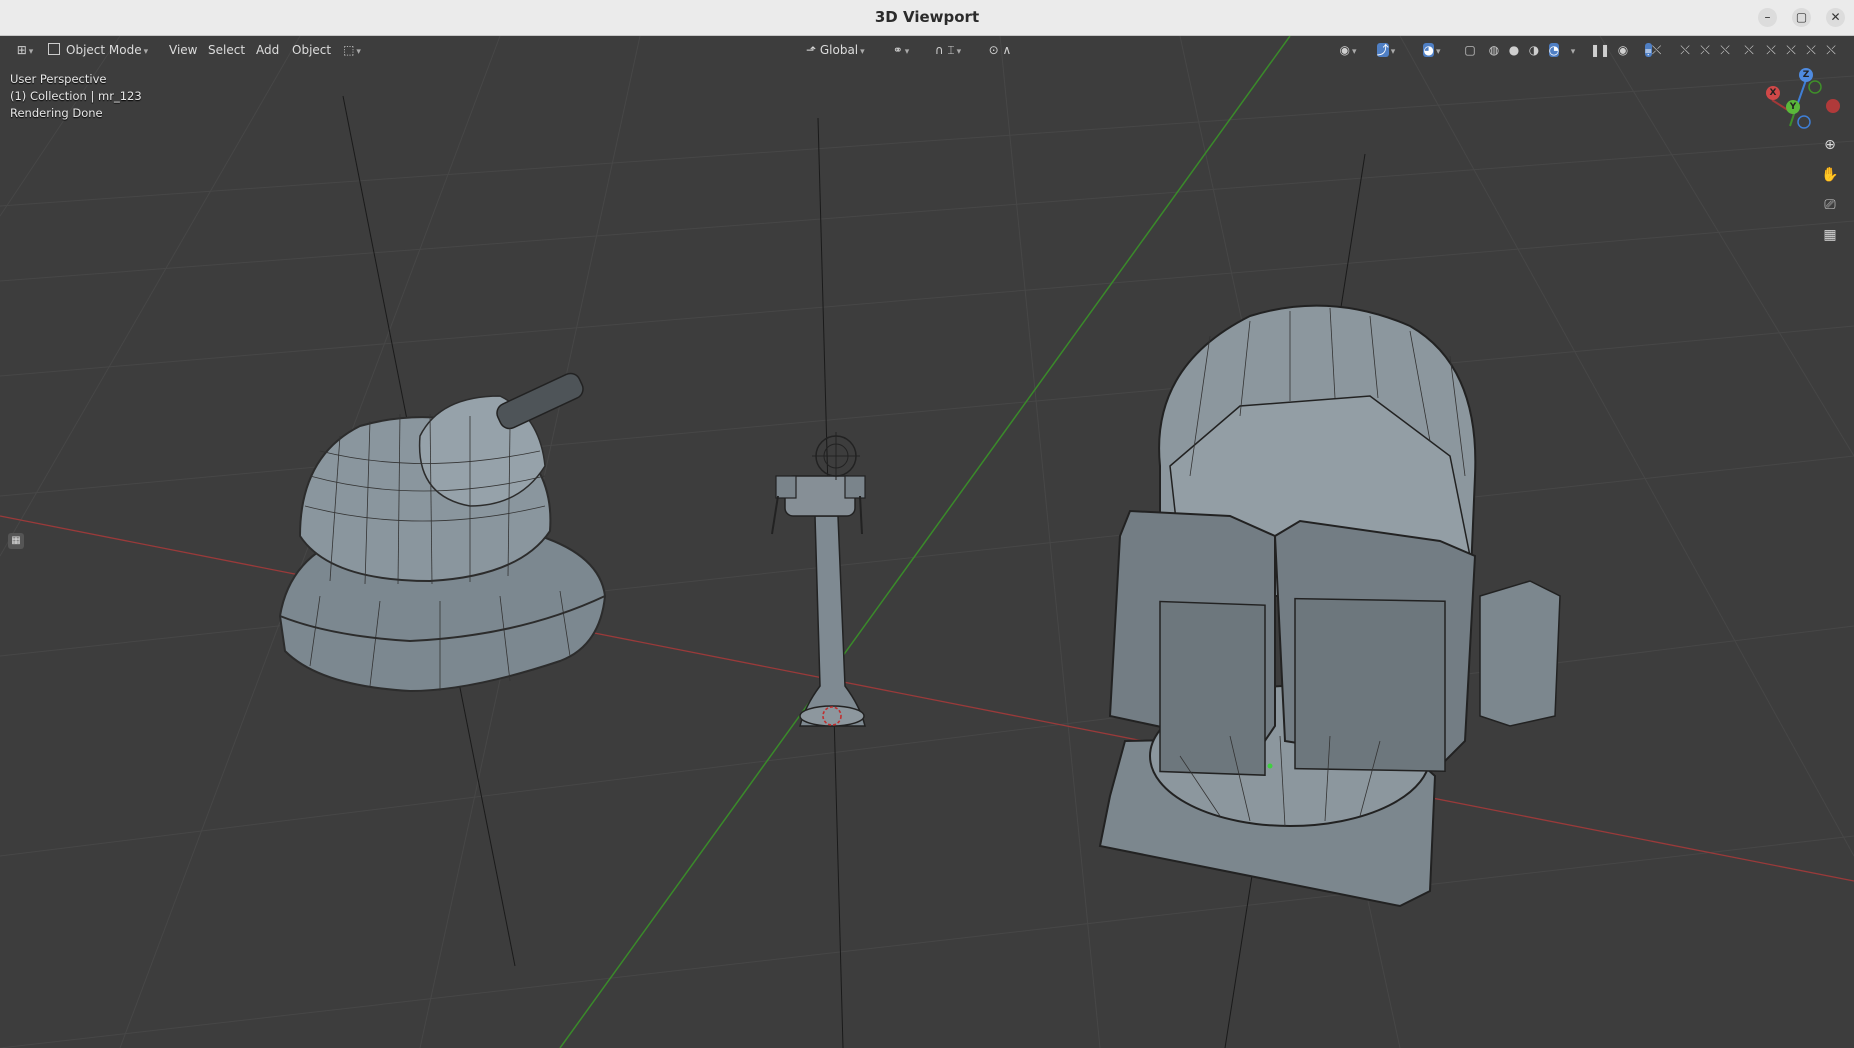 The width and height of the screenshot is (1854, 1048). What do you see at coordinates (948, 50) in the screenshot?
I see `snapping-icon: ∩ ⌶ ▾` at bounding box center [948, 50].